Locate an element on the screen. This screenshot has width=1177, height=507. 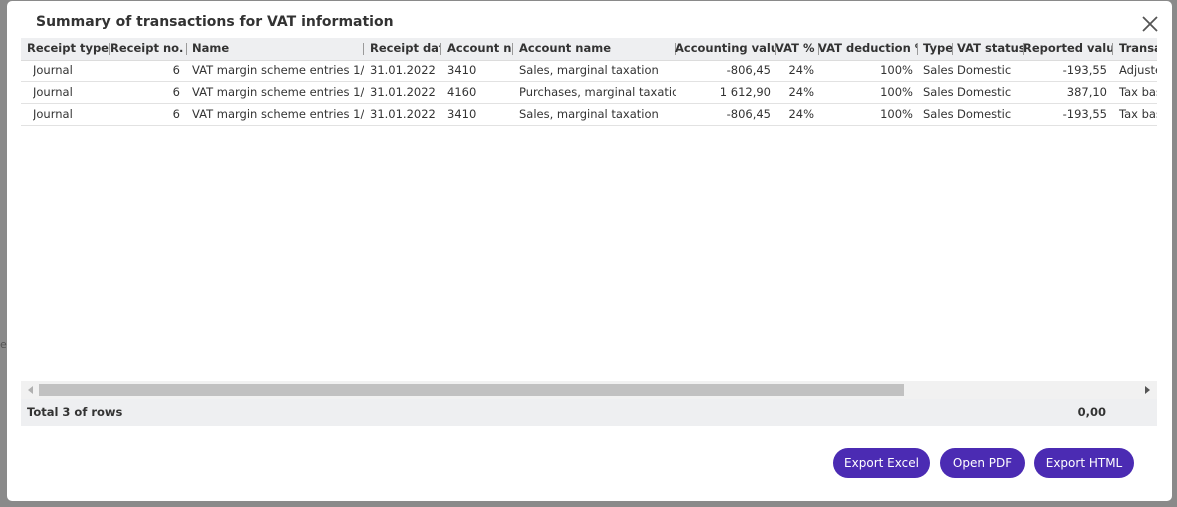
scroll-right-icon is located at coordinates (1147, 390).